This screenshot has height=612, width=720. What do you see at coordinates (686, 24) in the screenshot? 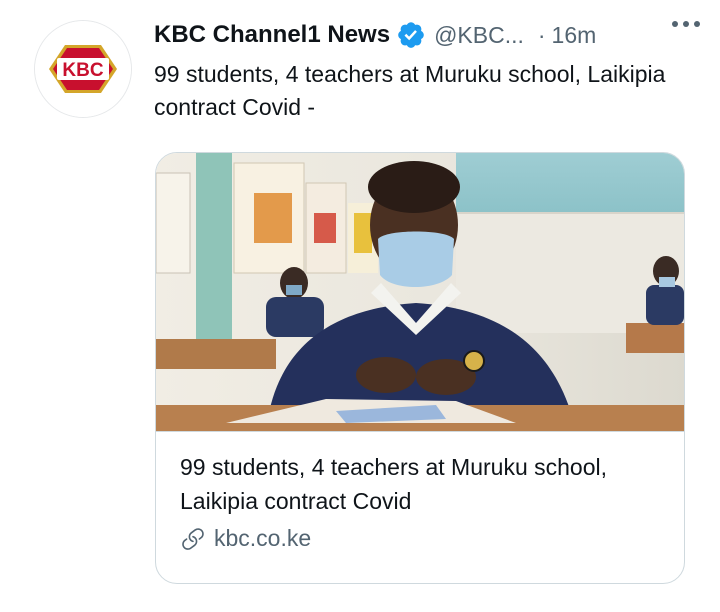
I see `more-options-icon` at bounding box center [686, 24].